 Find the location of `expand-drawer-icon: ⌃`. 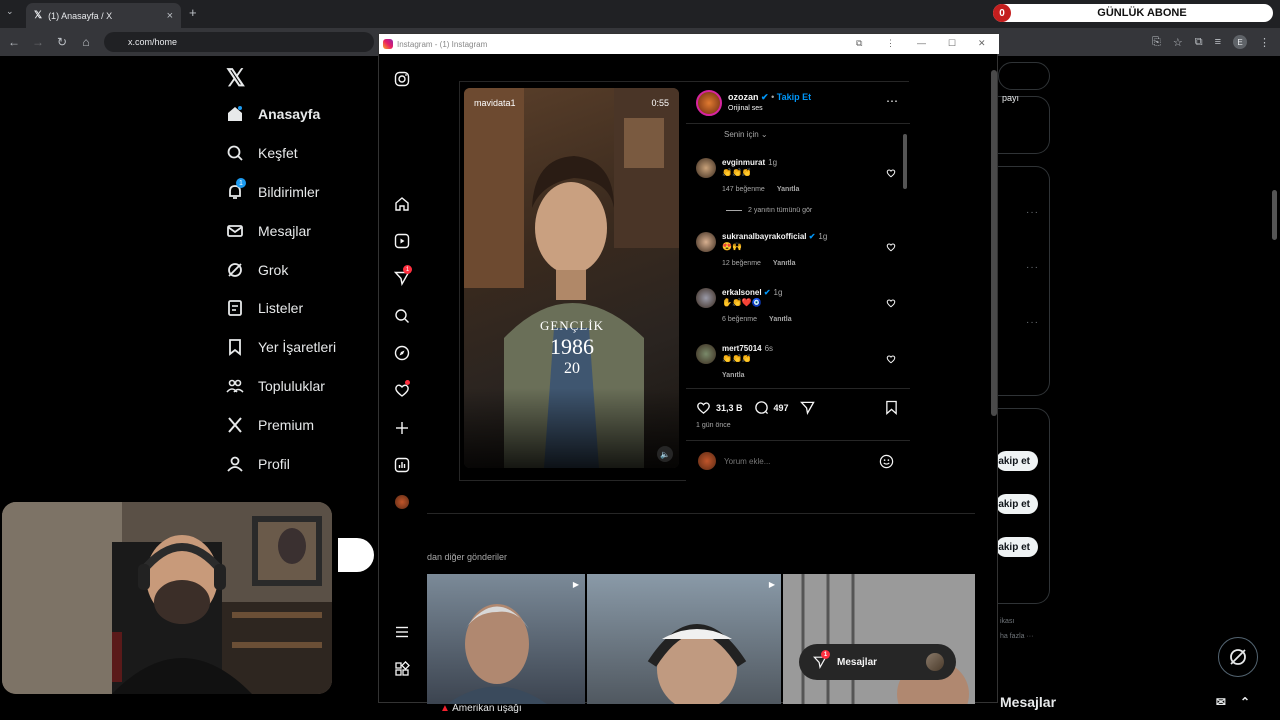

expand-drawer-icon: ⌃ is located at coordinates (1245, 702).